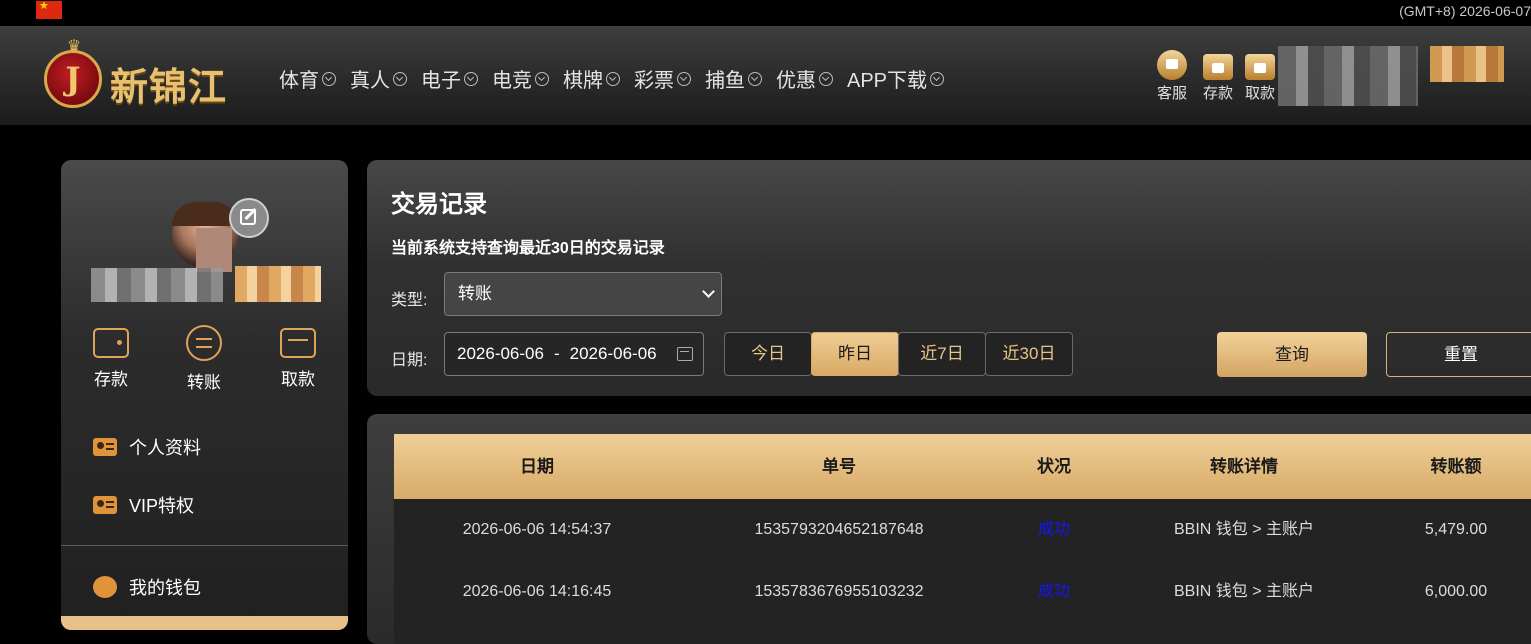 This screenshot has width=1531, height=644. I want to click on cell-amount: 5,479.00, so click(1456, 529).